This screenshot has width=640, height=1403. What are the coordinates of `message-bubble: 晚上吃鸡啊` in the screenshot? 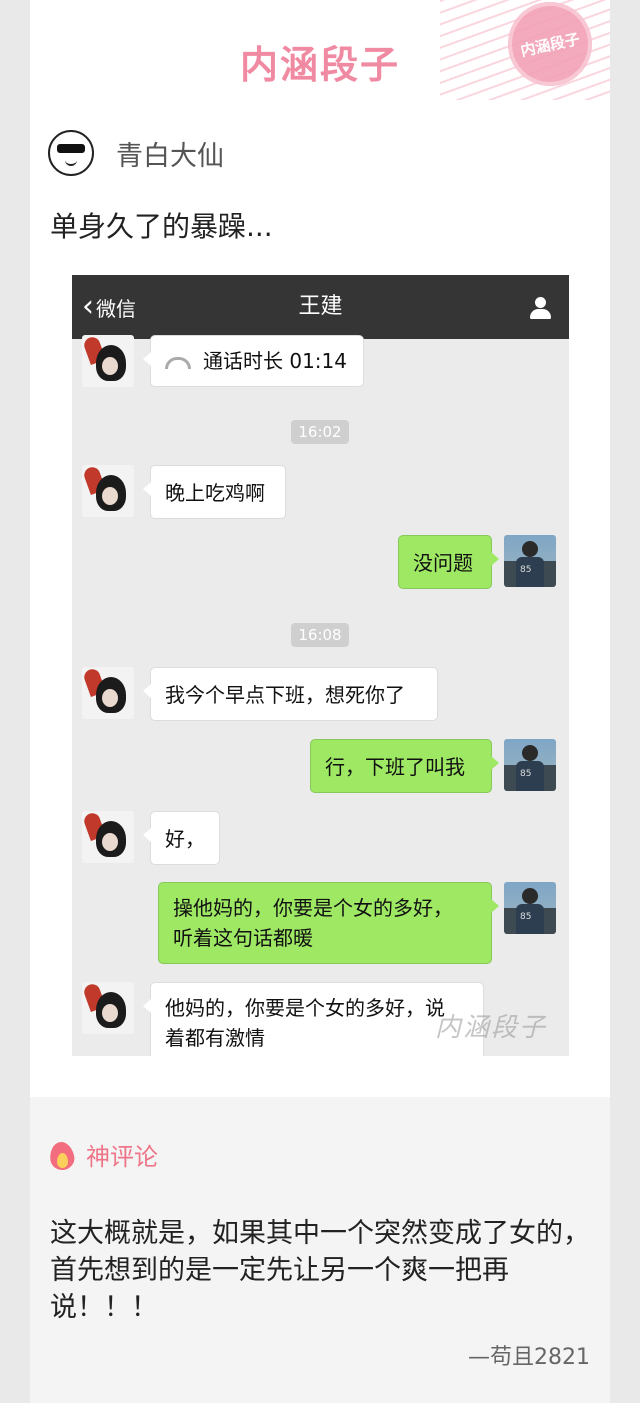 It's located at (214, 492).